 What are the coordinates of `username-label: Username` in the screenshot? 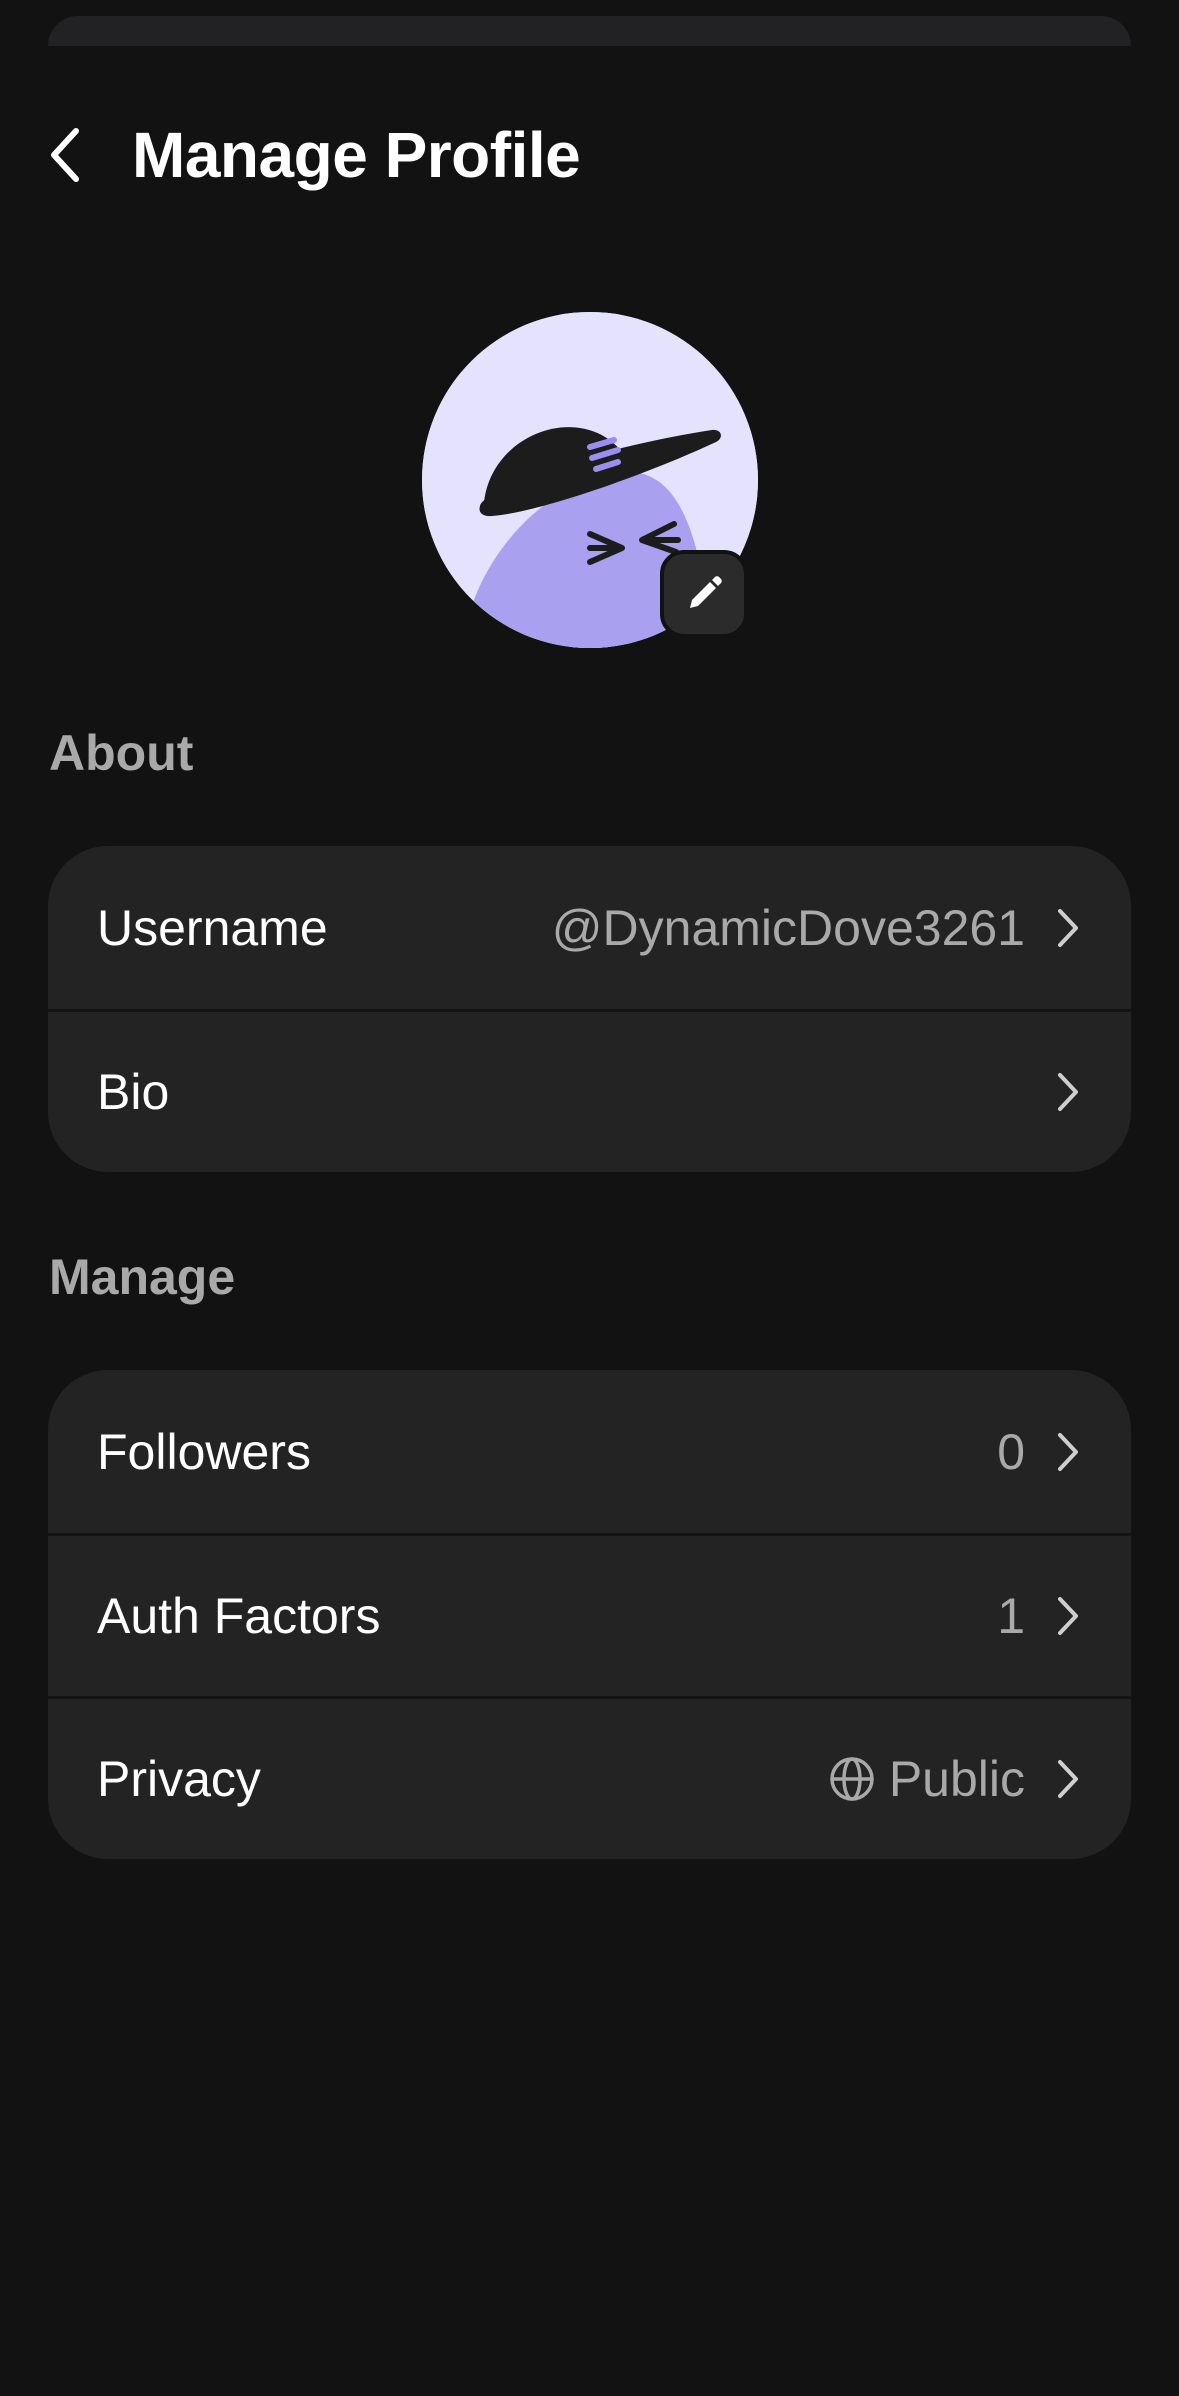 It's located at (212, 927).